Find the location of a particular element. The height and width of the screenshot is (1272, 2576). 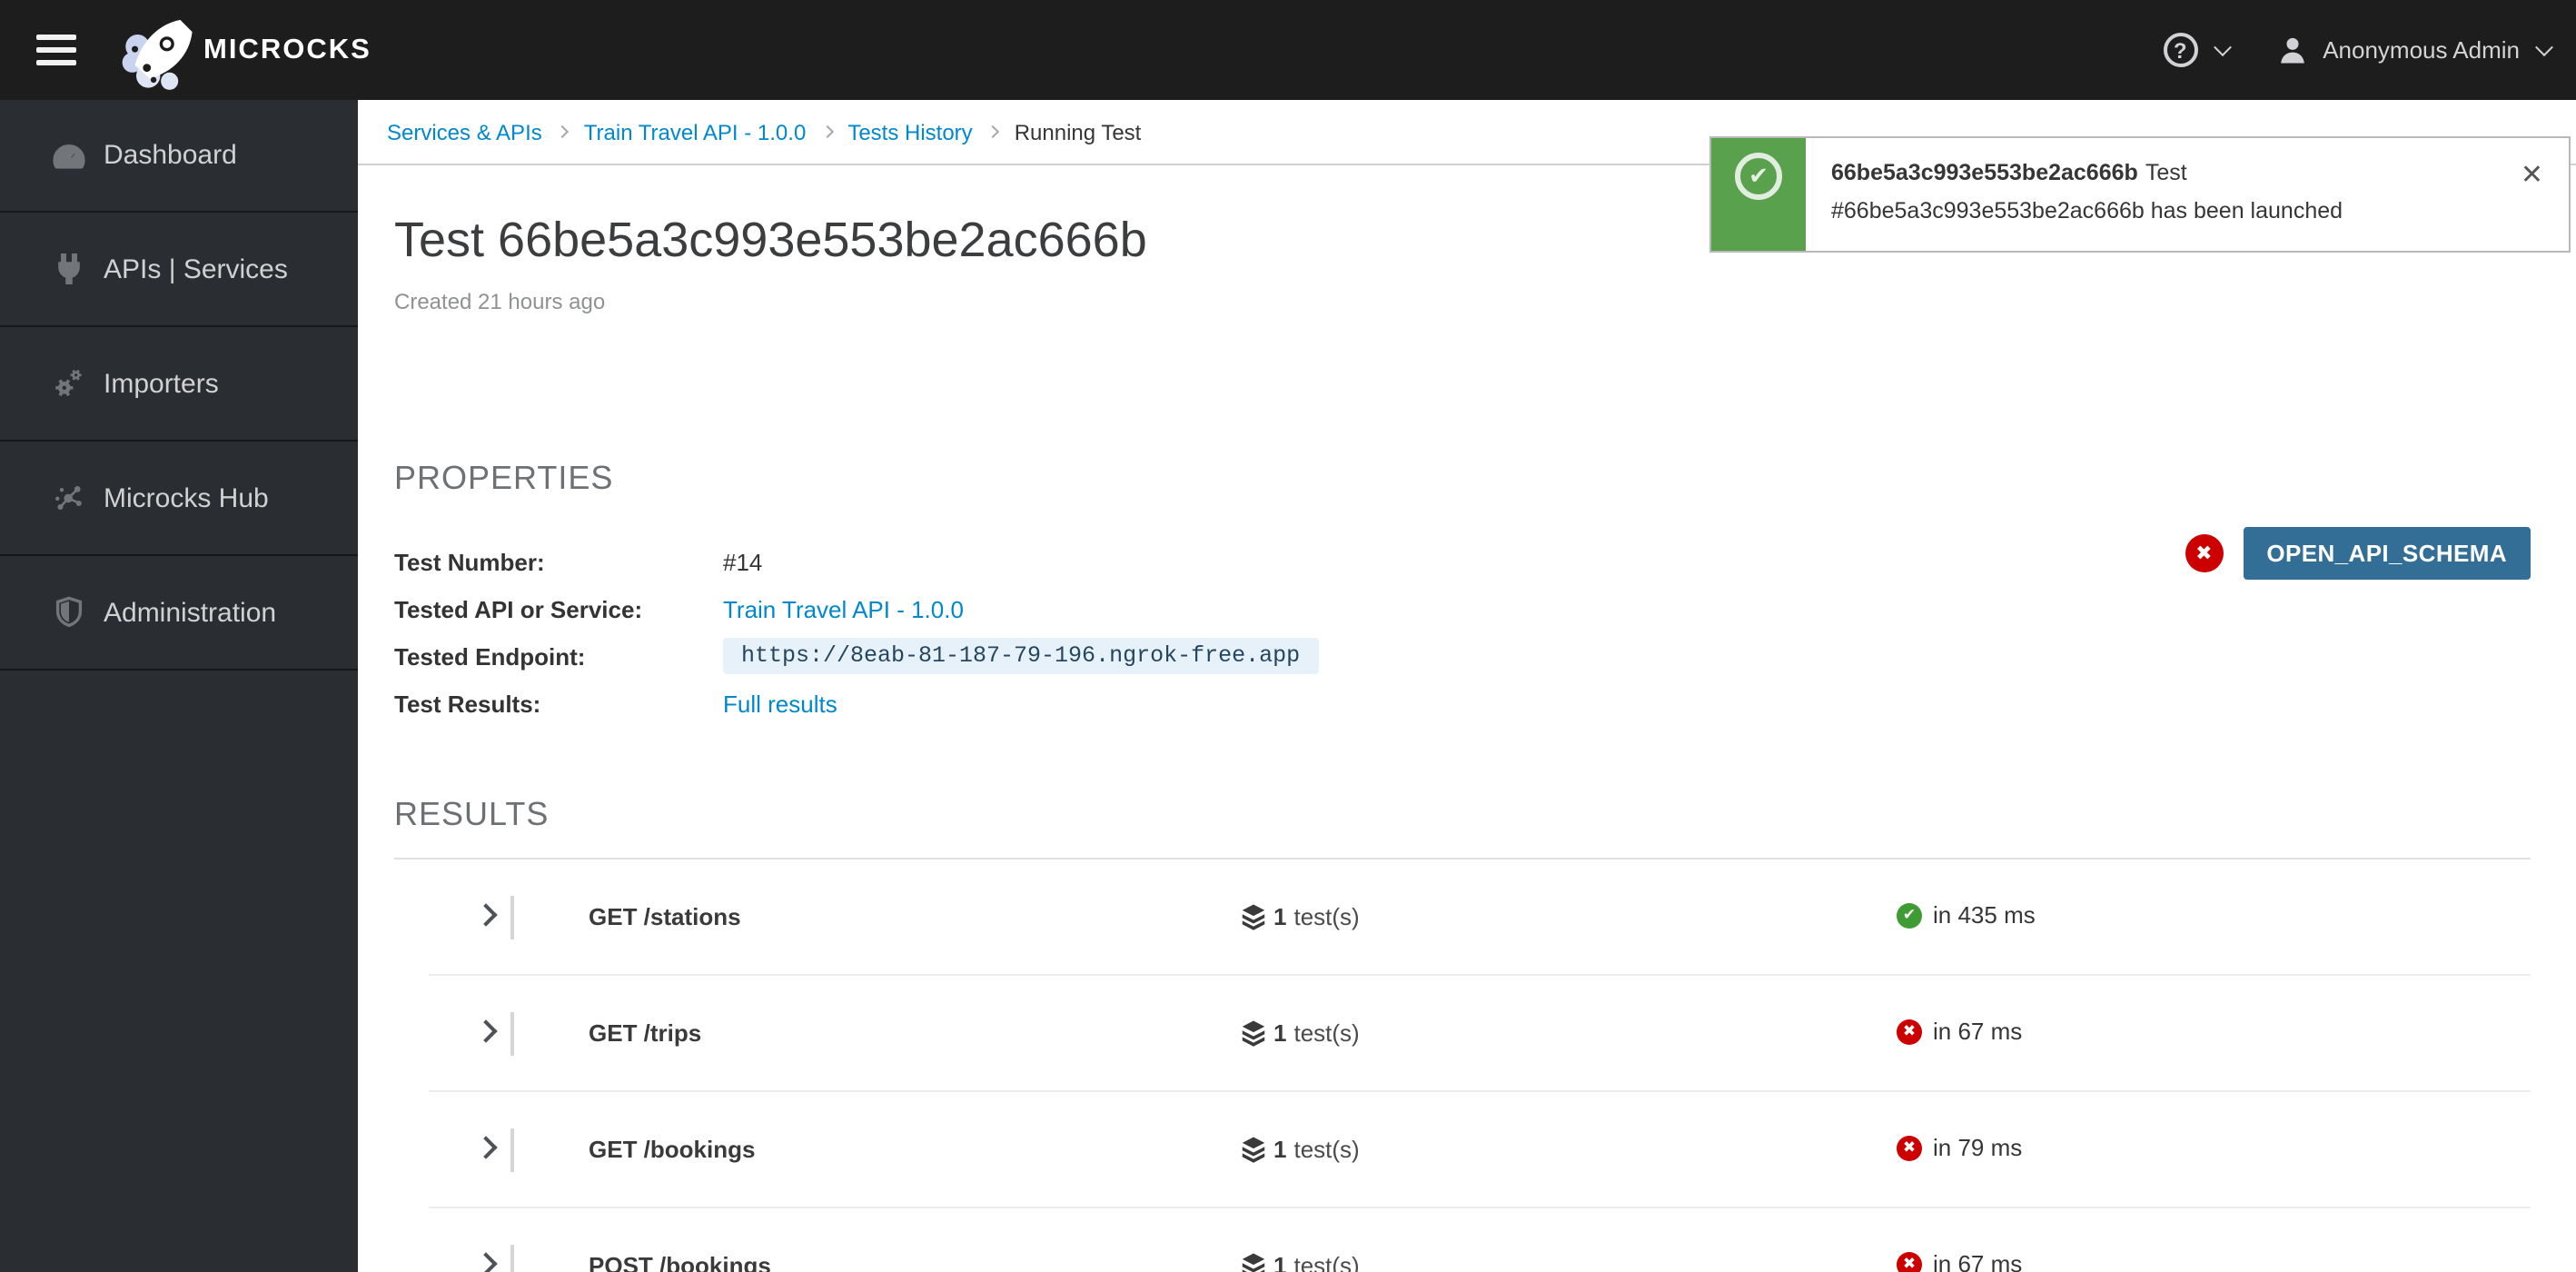

test-result-row: POST /bookings 1 test(s) in 67 ms is located at coordinates (1480, 1240).